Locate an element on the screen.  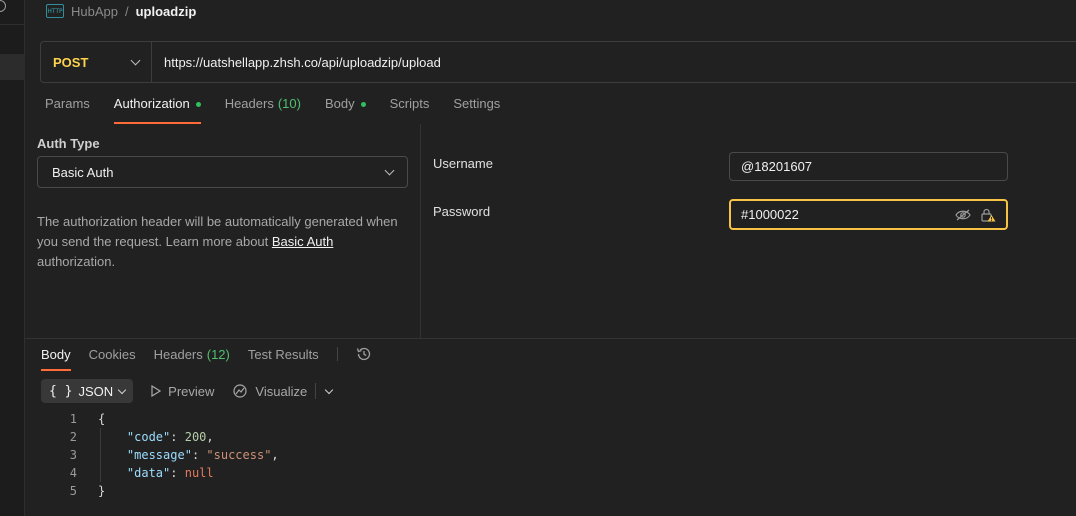
json-value: 200 is located at coordinates (195, 437).